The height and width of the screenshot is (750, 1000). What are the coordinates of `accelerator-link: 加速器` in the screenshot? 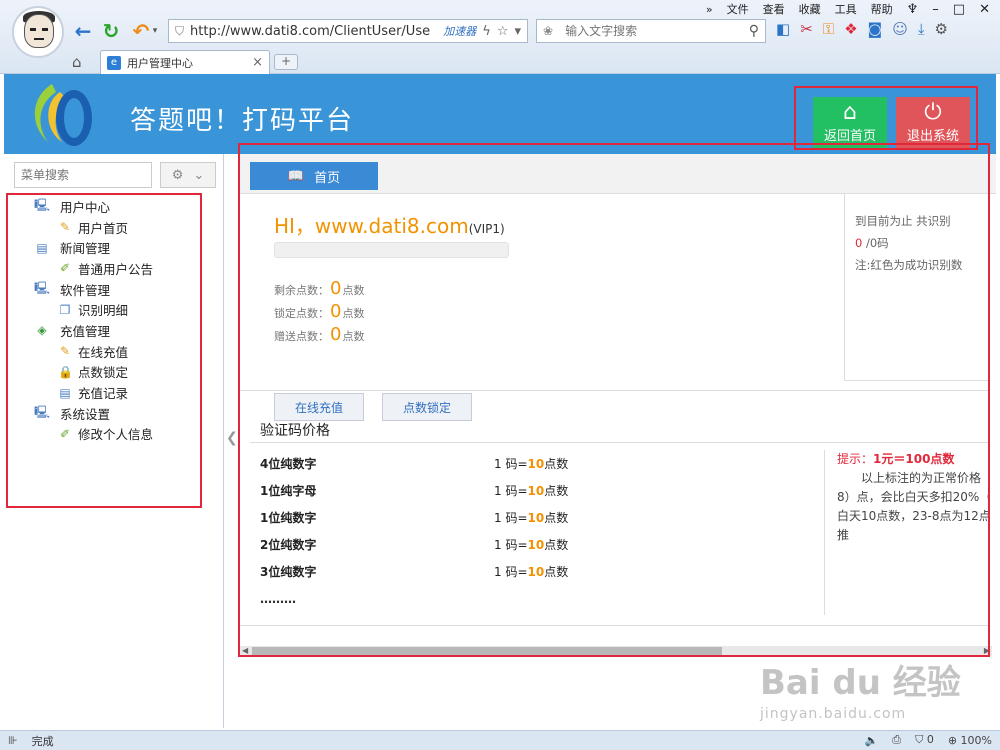 It's located at (459, 31).